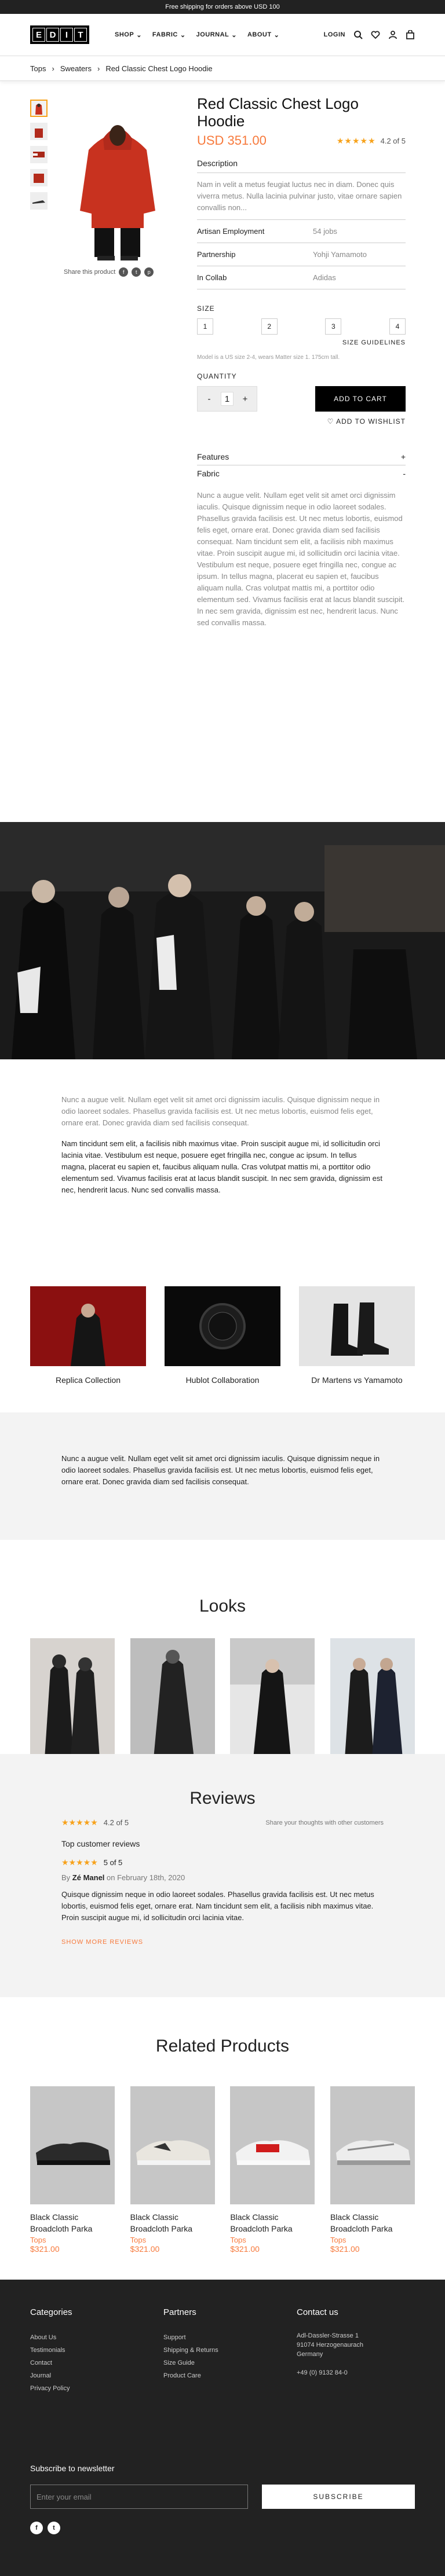 This screenshot has width=445, height=2576. What do you see at coordinates (53, 35) in the screenshot?
I see `logo-letter: D` at bounding box center [53, 35].